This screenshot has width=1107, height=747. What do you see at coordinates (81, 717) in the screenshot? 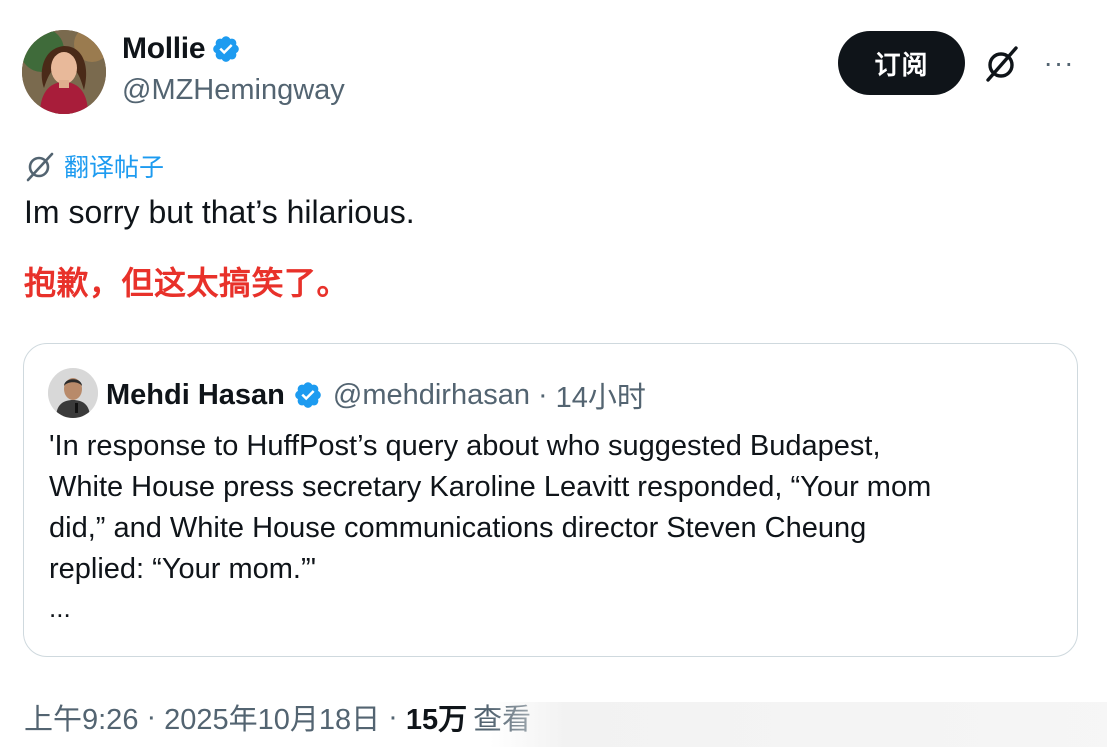
I see `post-time: 上午9:26` at bounding box center [81, 717].